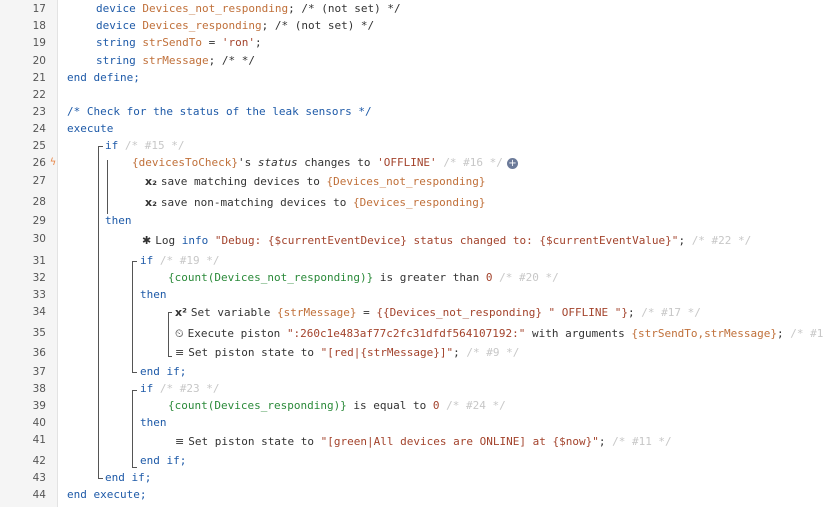 This screenshot has width=826, height=507. What do you see at coordinates (147, 240) in the screenshot?
I see `bug-icon: ✱` at bounding box center [147, 240].